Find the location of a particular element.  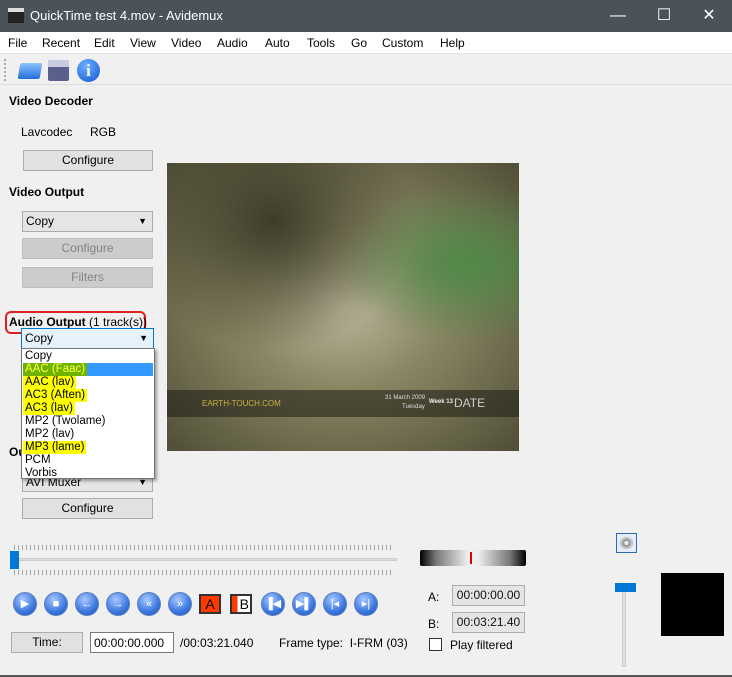

next-frame-icon: → is located at coordinates (118, 604).